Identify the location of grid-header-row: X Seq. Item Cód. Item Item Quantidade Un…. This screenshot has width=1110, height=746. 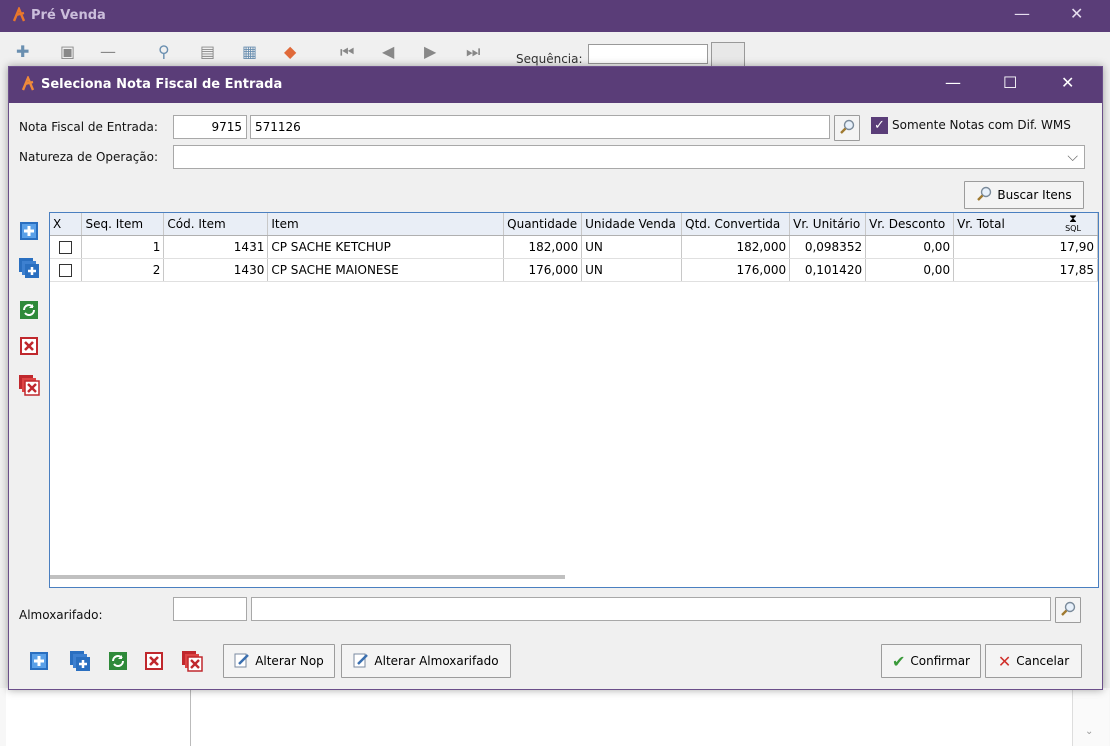
(574, 224).